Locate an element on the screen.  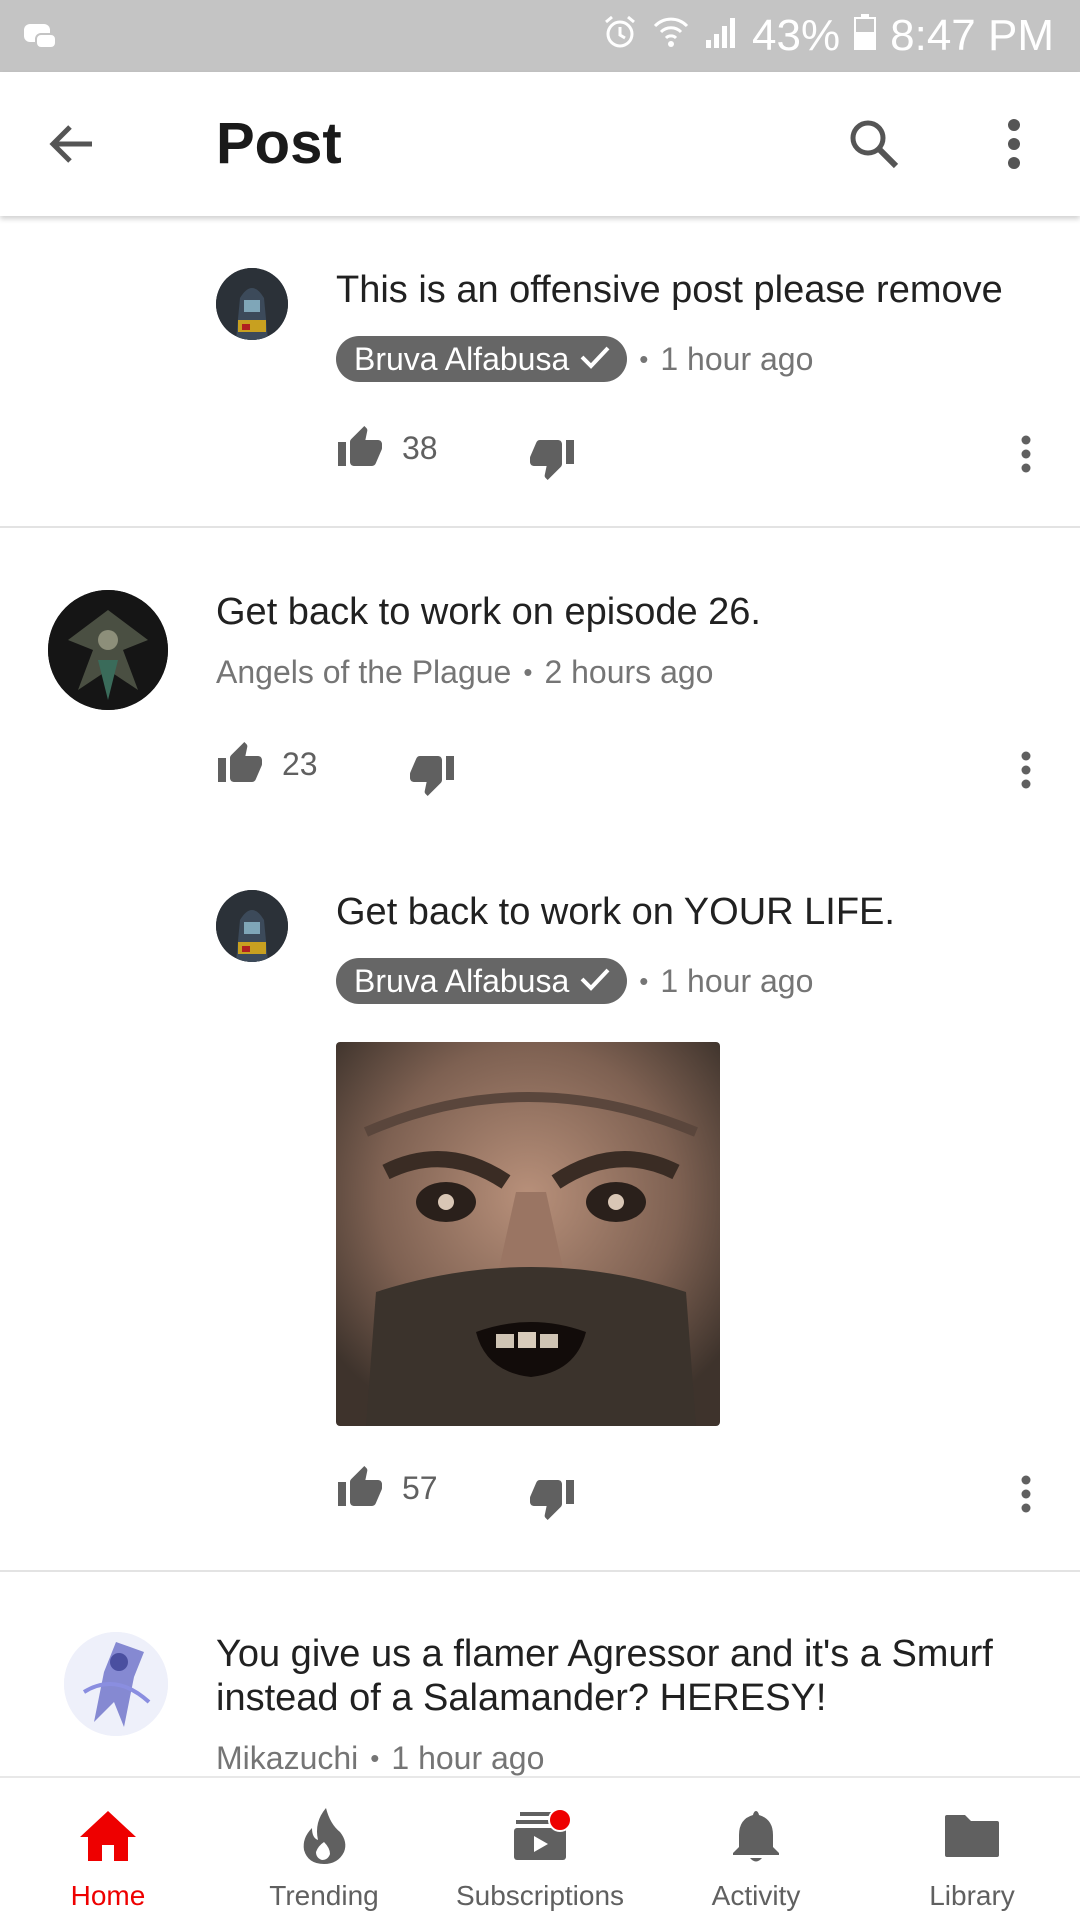
home-icon is located at coordinates (108, 1836).